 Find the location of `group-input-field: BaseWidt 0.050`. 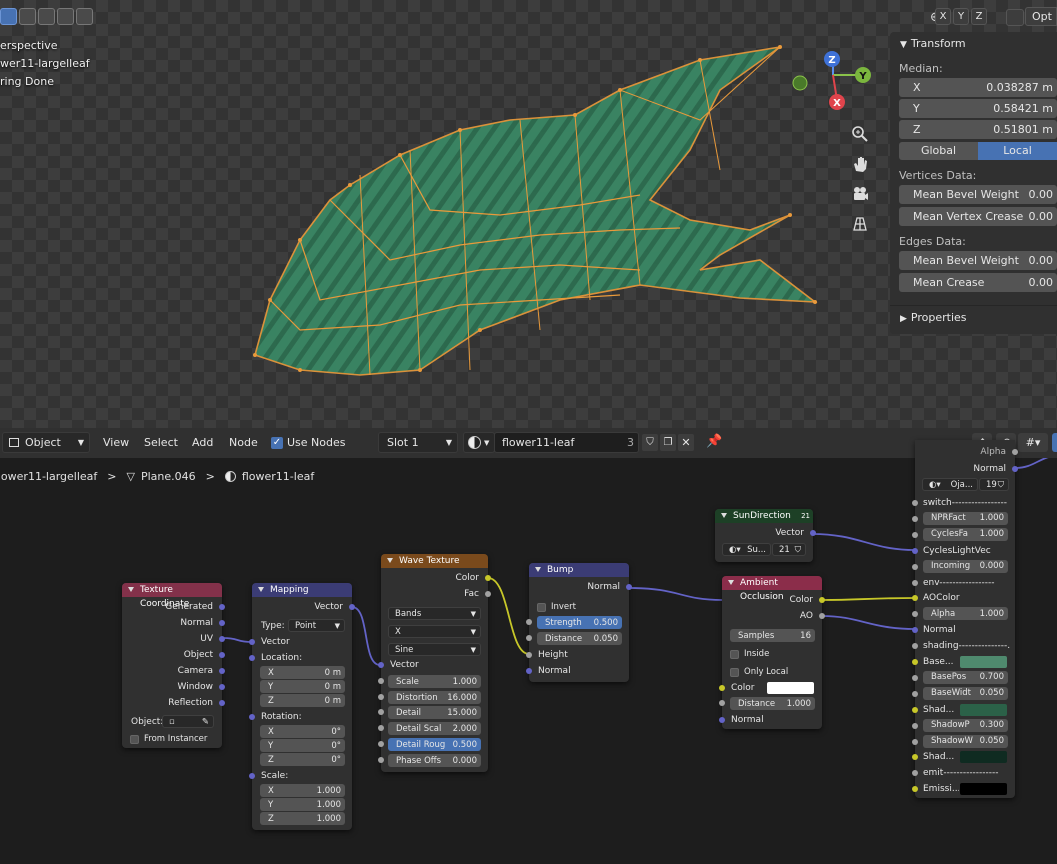

group-input-field: BaseWidt 0.050 is located at coordinates (965, 693).